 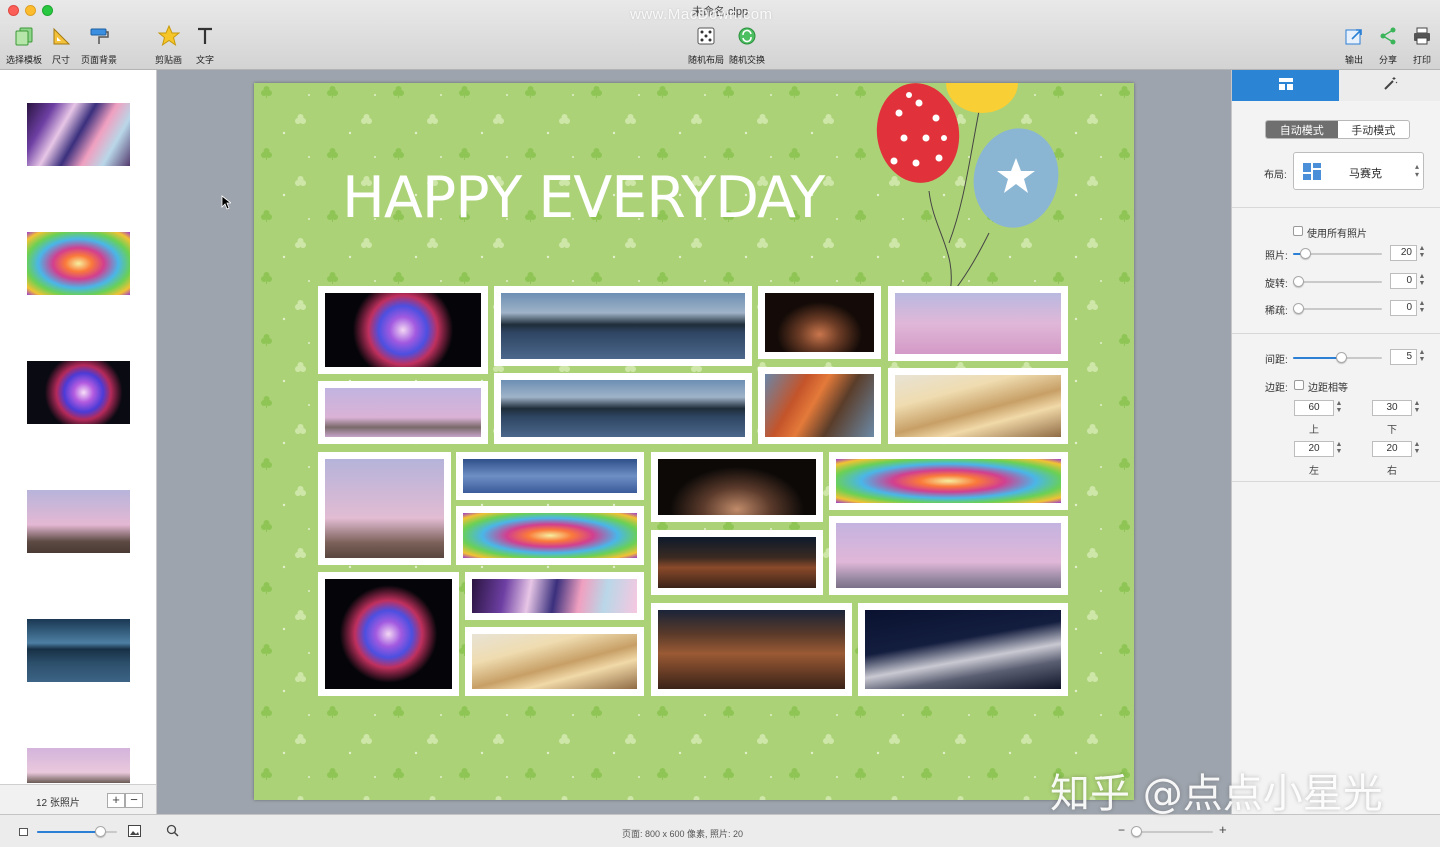 I want to click on page-background-label: 页面背景, so click(x=99, y=60).